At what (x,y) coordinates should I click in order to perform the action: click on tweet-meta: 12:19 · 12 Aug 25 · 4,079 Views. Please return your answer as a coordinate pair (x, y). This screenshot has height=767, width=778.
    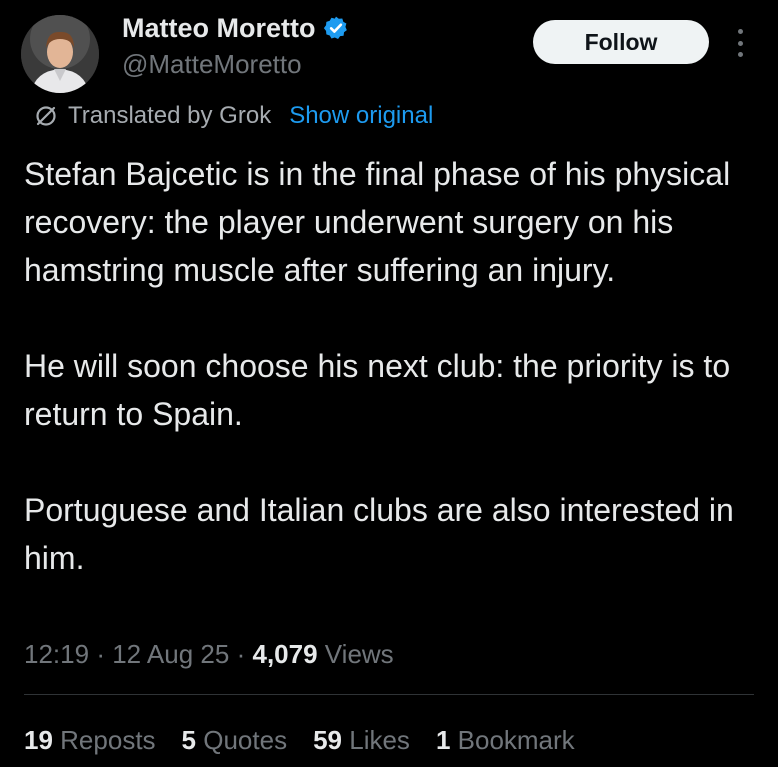
    Looking at the image, I should click on (209, 654).